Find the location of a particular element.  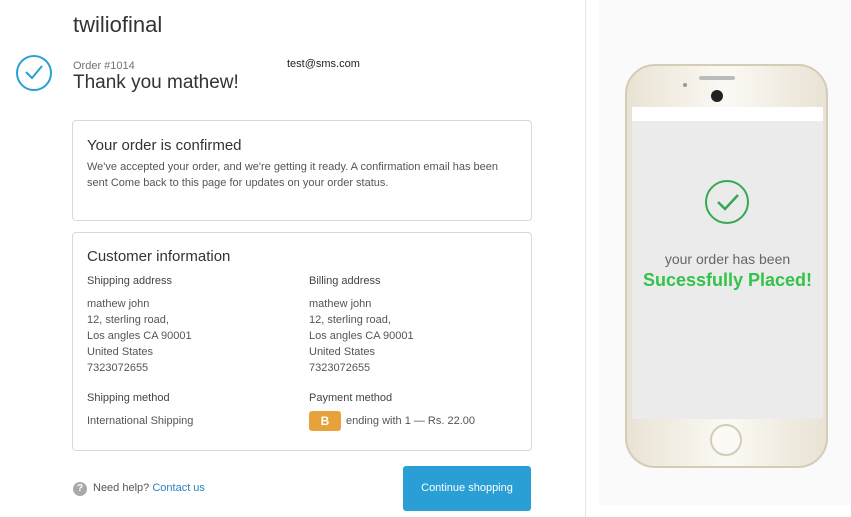

billing-address-line: mathew john is located at coordinates (340, 304).